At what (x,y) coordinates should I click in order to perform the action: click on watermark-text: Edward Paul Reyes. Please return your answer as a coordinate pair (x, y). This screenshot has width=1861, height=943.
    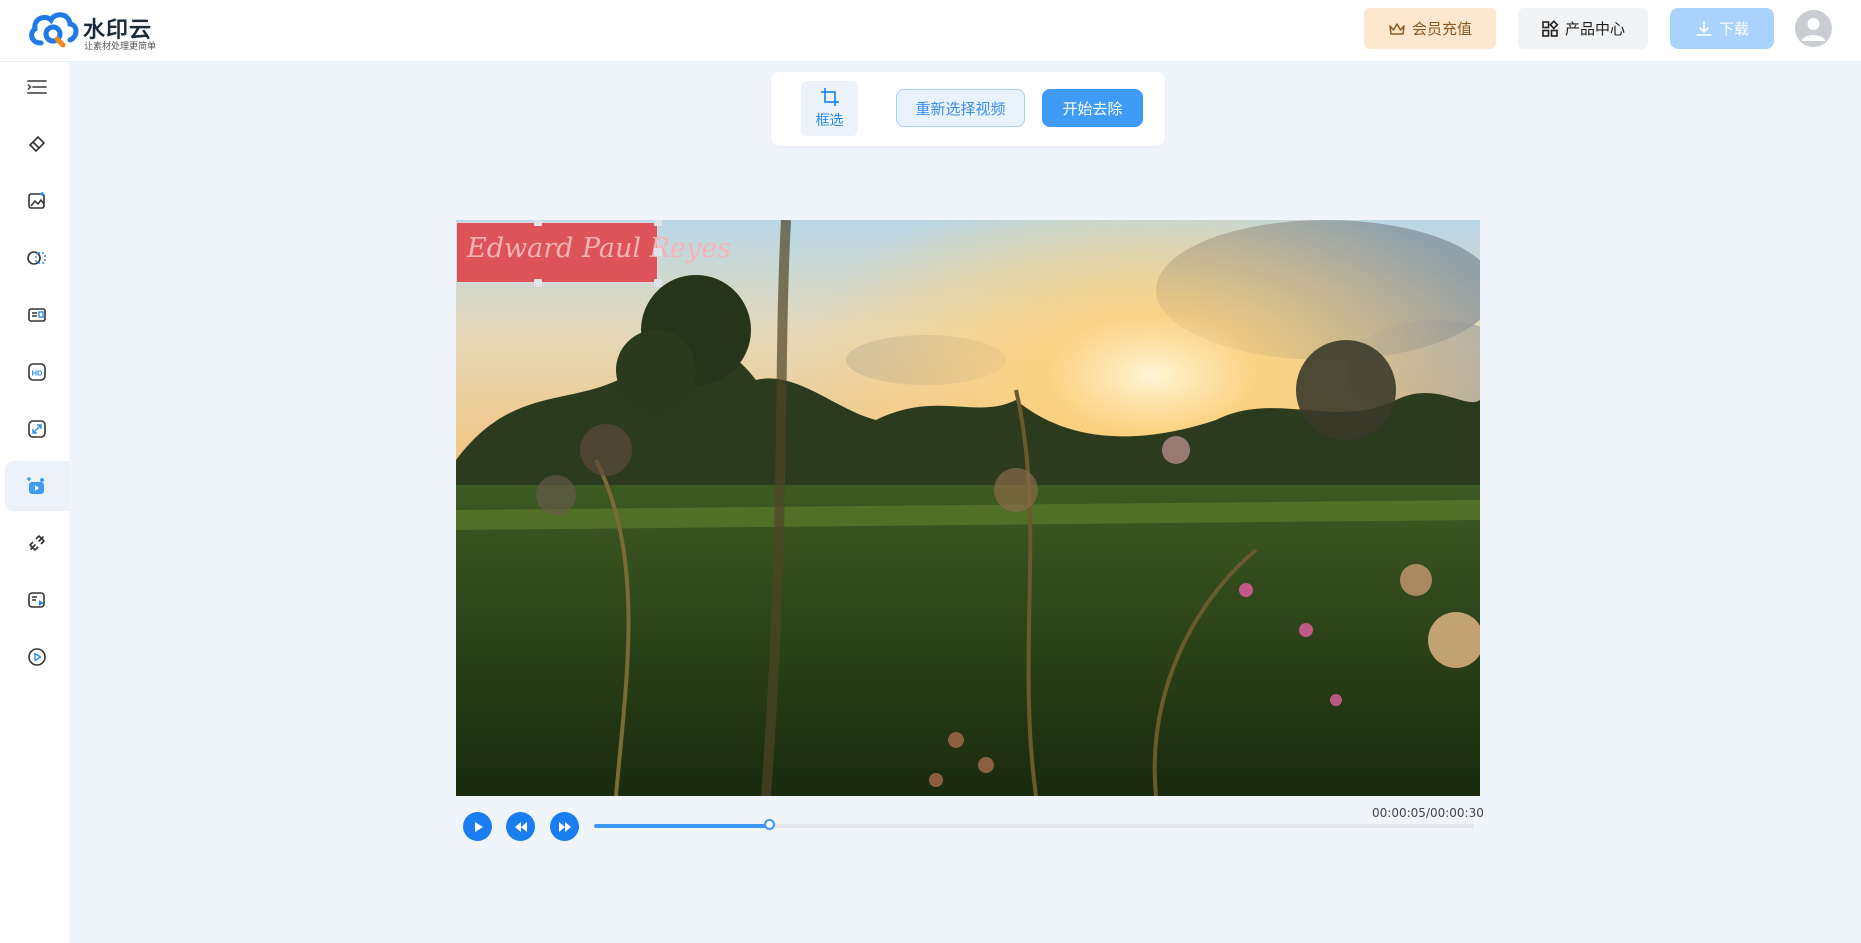
    Looking at the image, I should click on (599, 248).